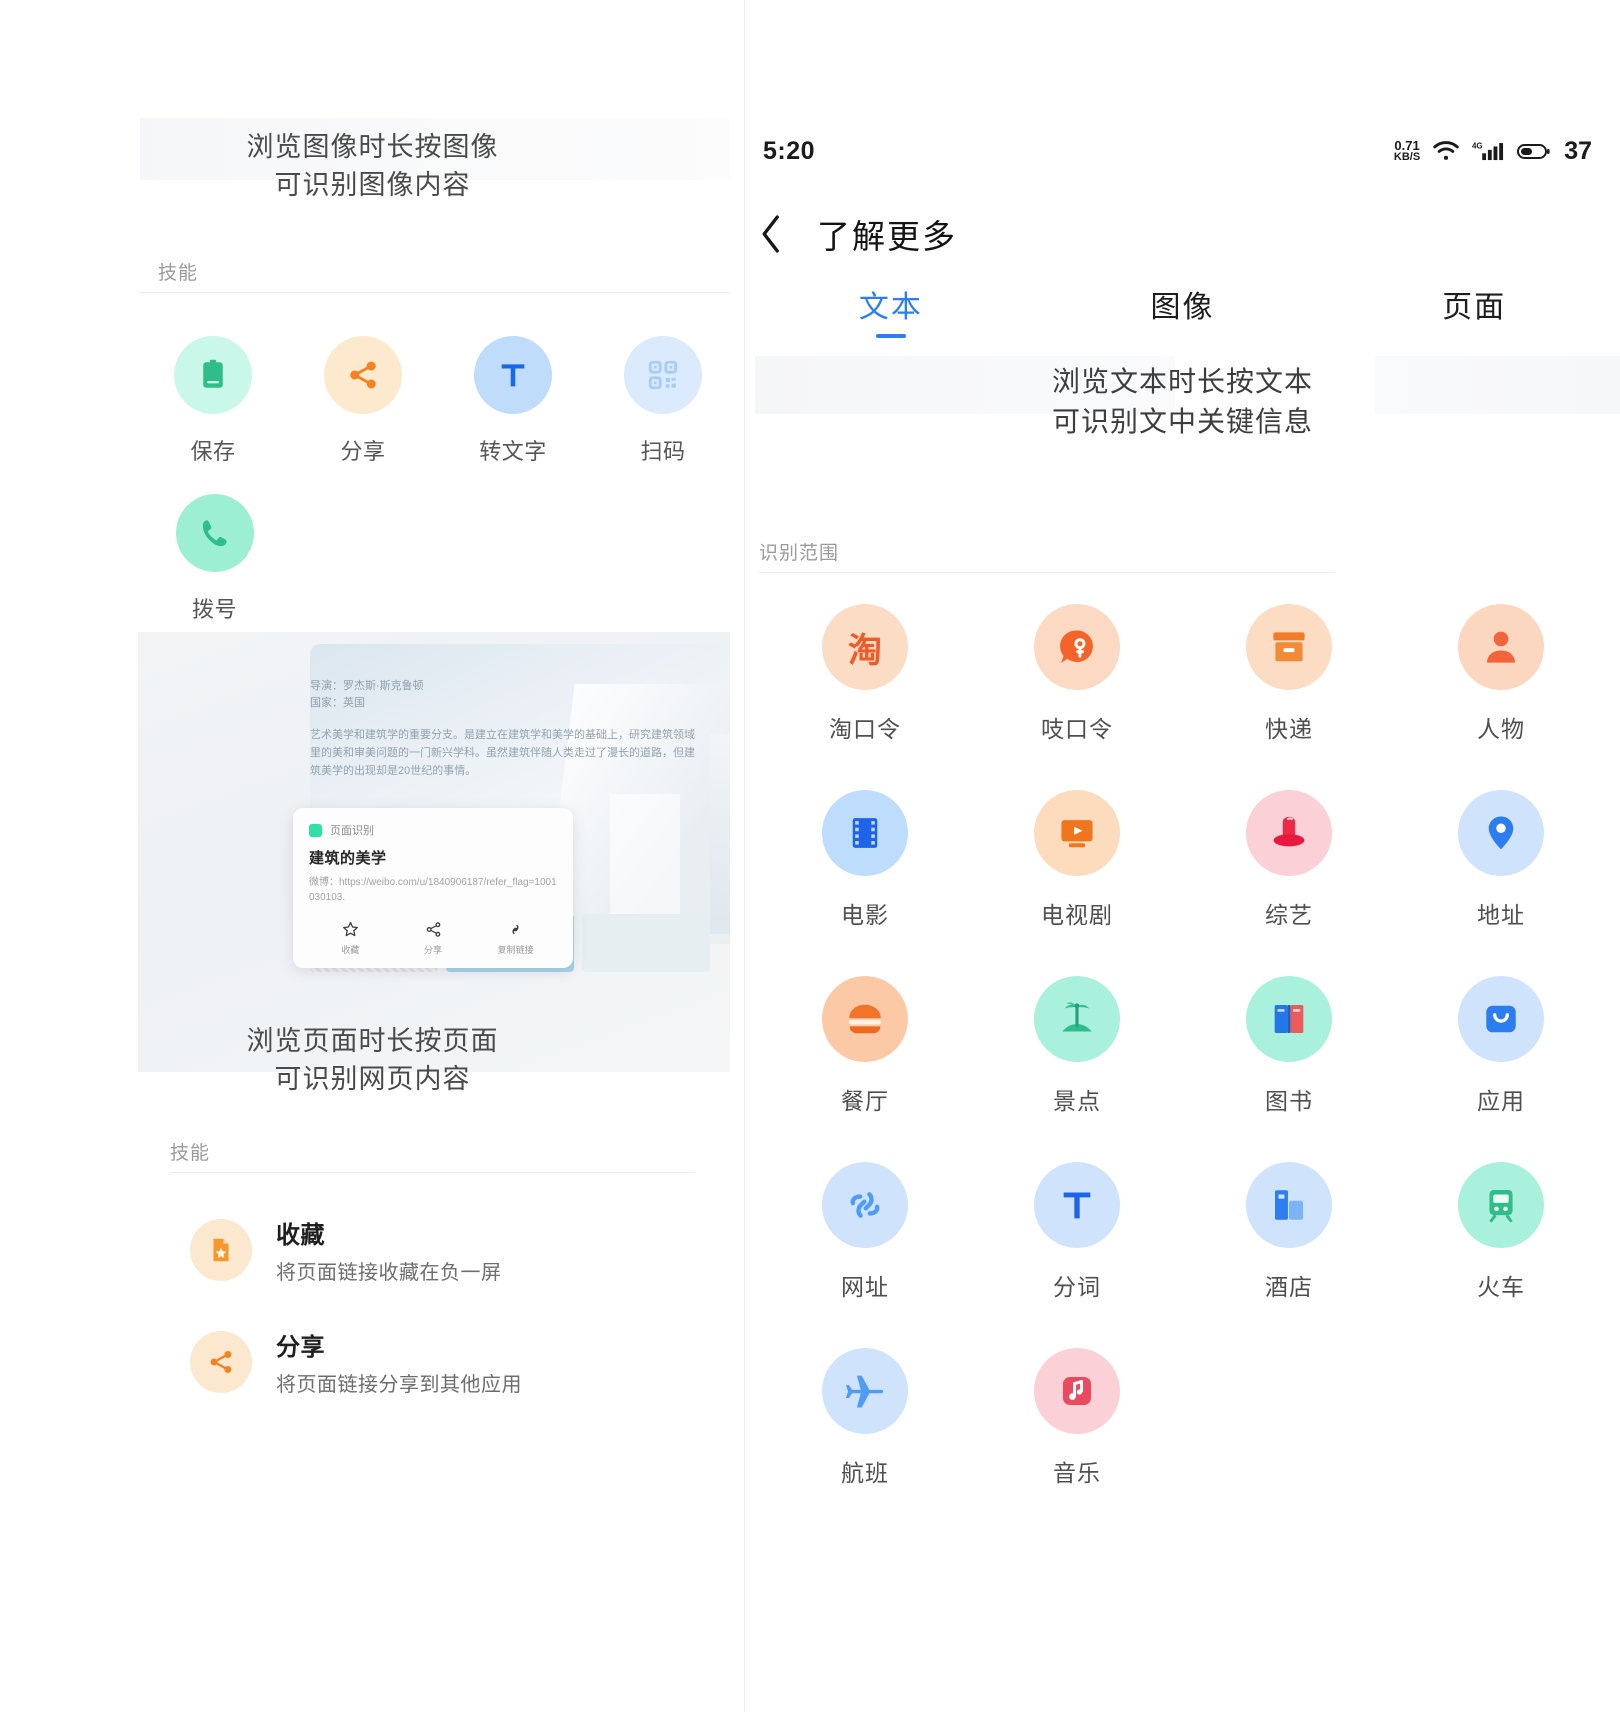  What do you see at coordinates (663, 375) in the screenshot?
I see `qr-code-icon` at bounding box center [663, 375].